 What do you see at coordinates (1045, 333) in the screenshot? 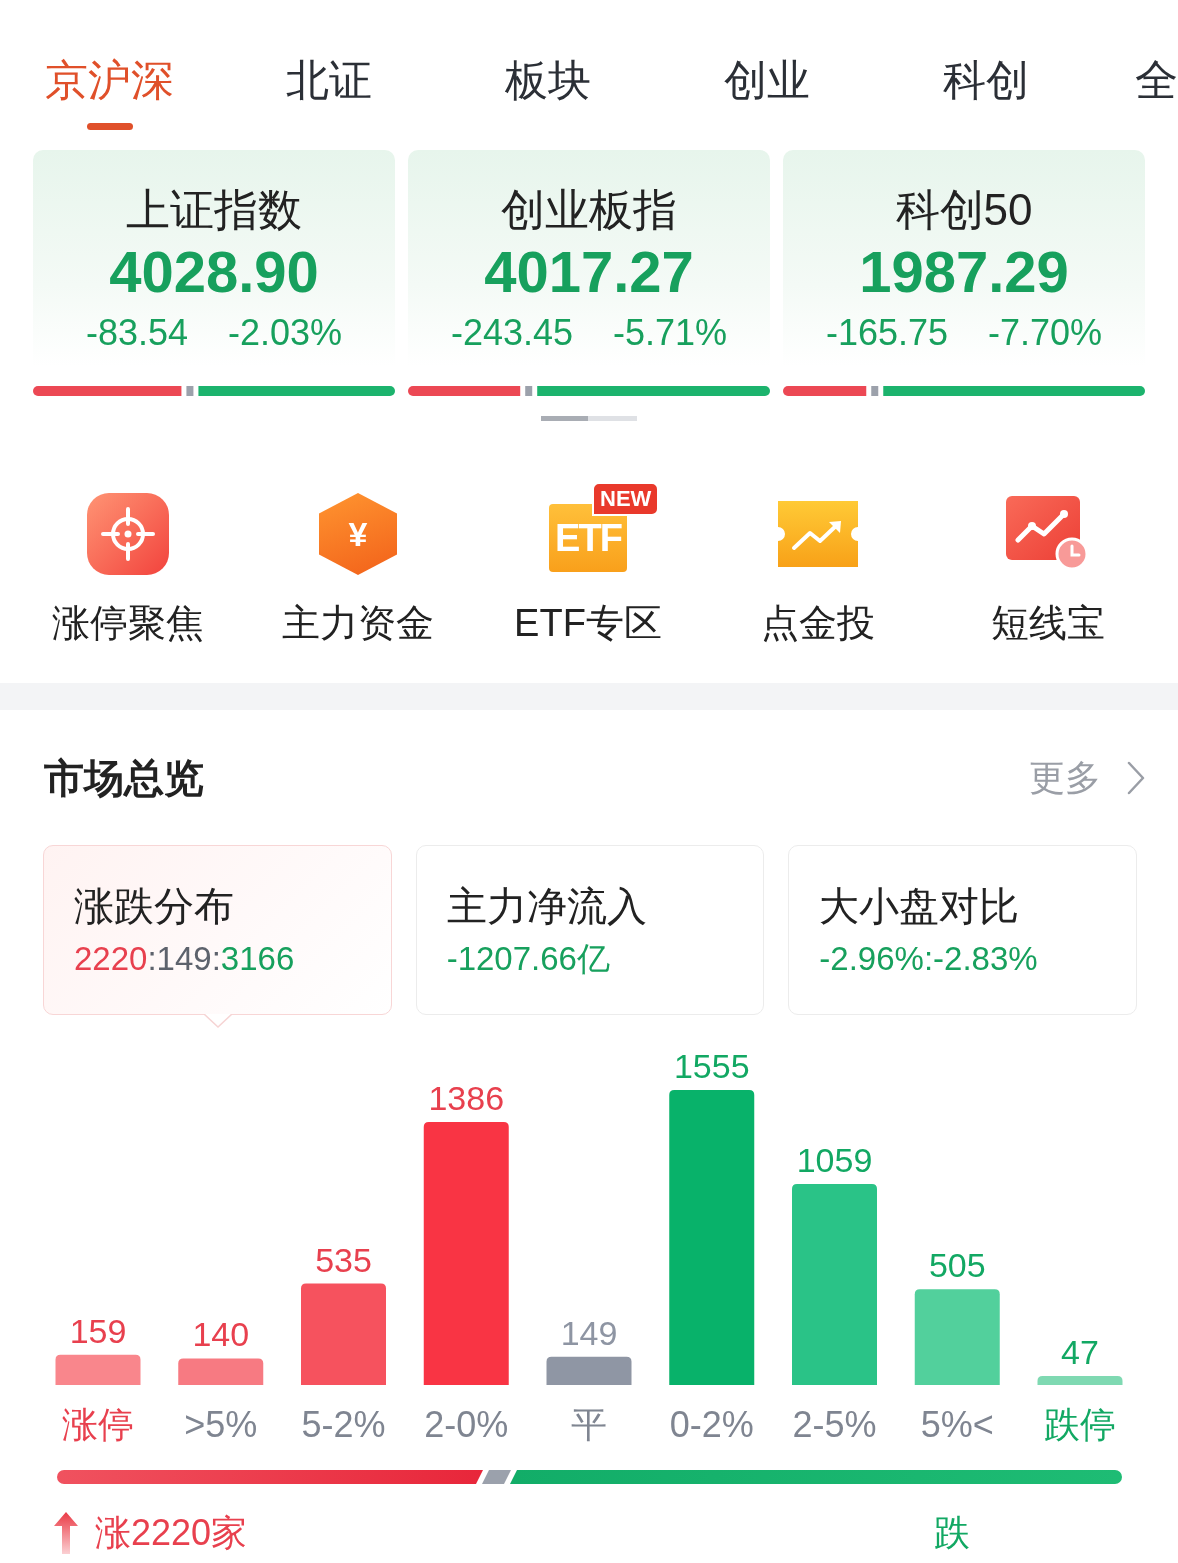
I see `index-change-percent: -7.70%` at bounding box center [1045, 333].